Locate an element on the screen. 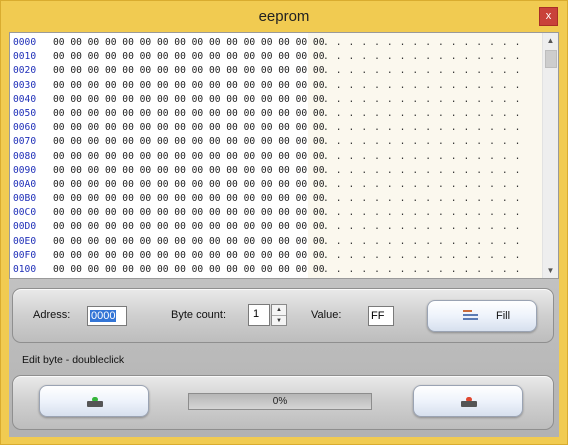 Image resolution: width=568 pixels, height=445 pixels. row-address: 0010 is located at coordinates (25, 57).